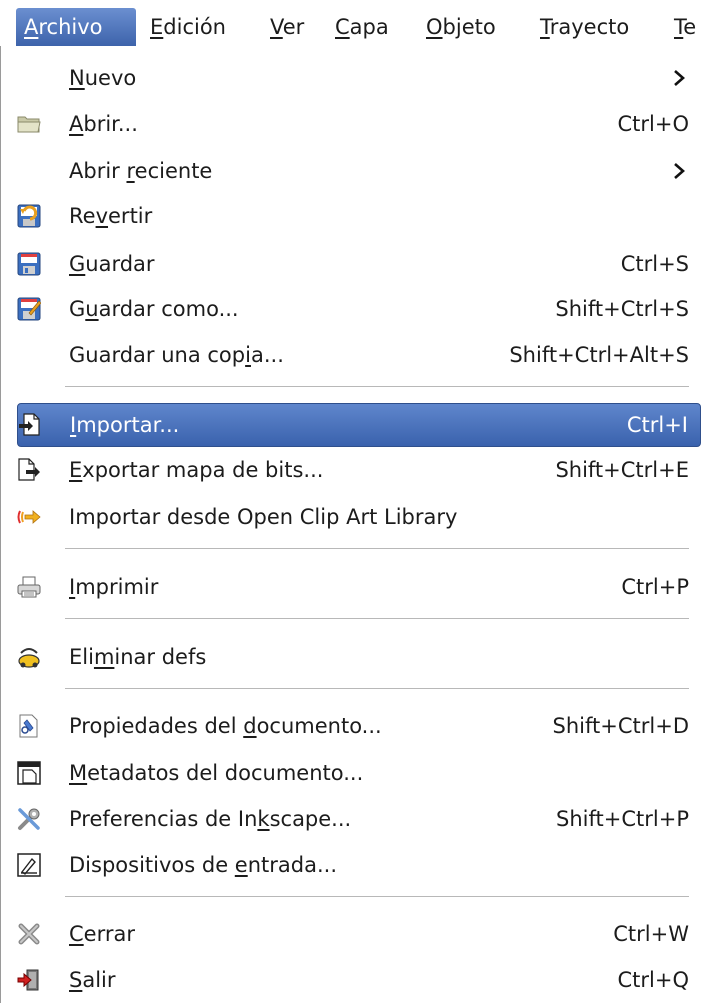 The width and height of the screenshot is (704, 1003). I want to click on mnemonic: O, so click(434, 27).